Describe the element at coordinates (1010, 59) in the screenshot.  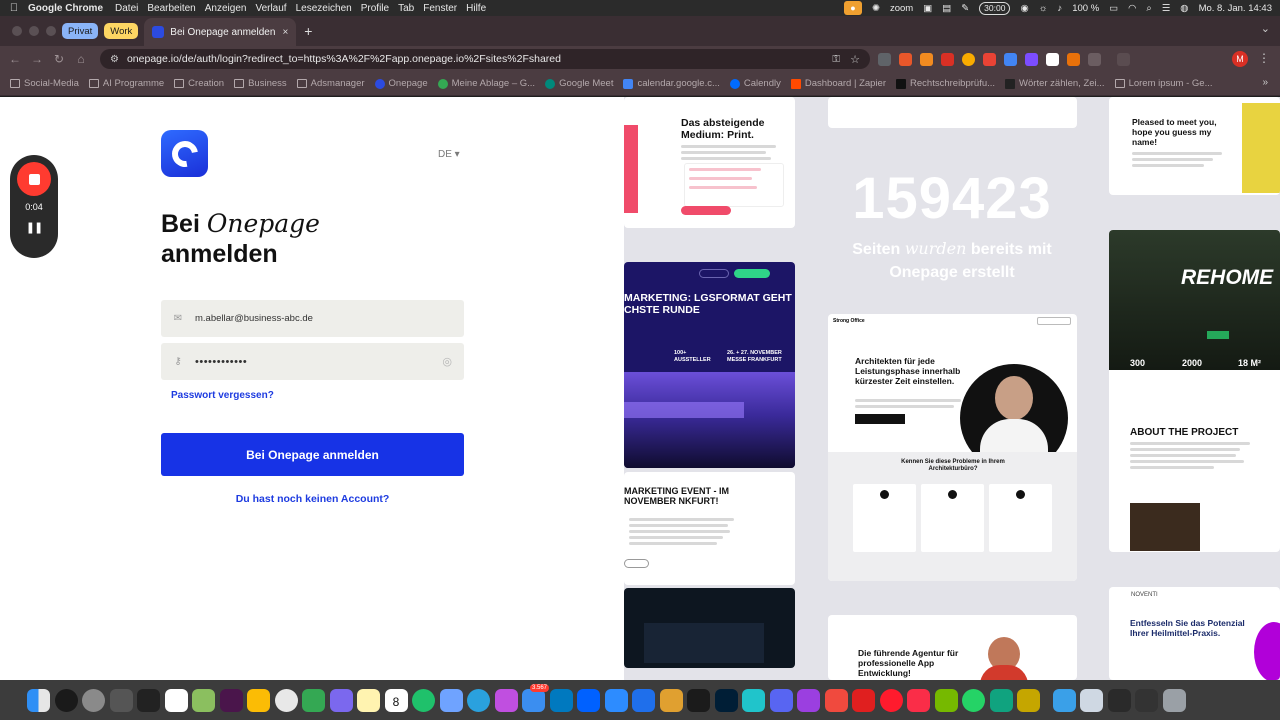
I see `extension-doc-icon` at that location.